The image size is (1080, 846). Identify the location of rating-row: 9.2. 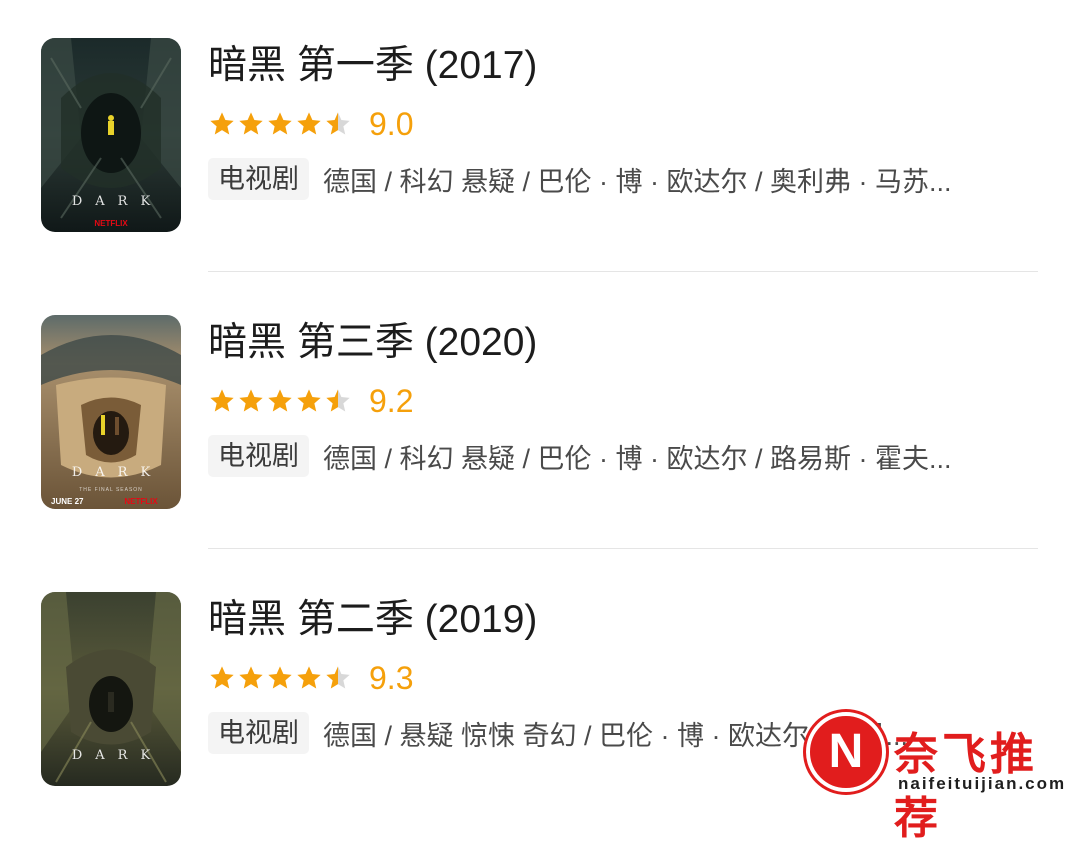
(310, 401).